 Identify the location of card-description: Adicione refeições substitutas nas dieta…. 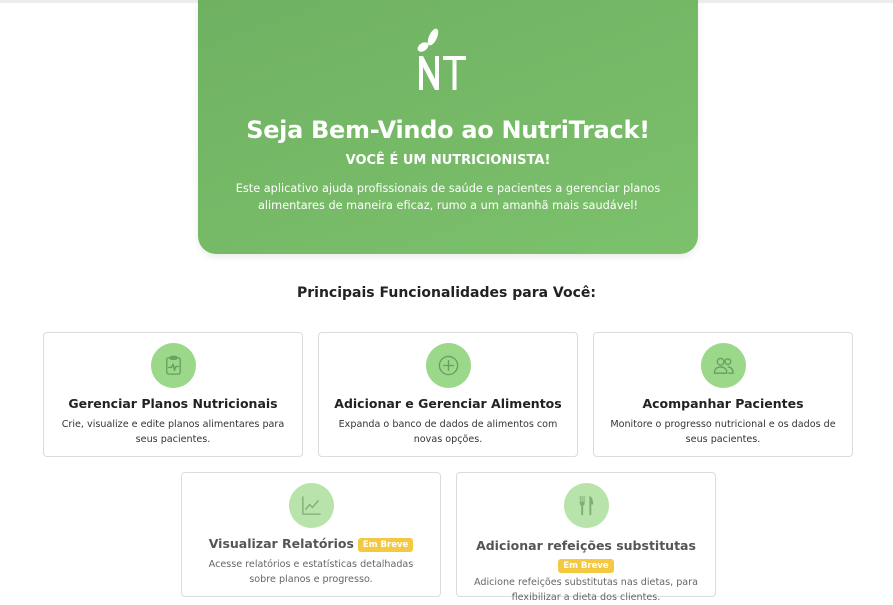
(586, 590).